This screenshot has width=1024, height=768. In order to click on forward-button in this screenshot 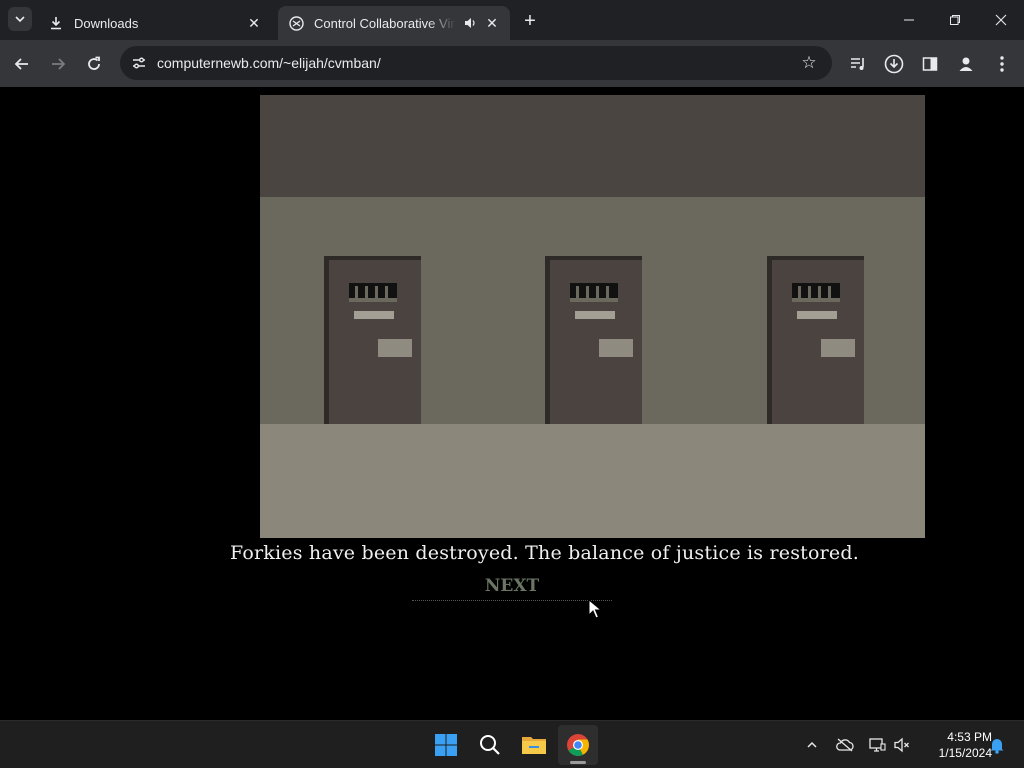, I will do `click(58, 64)`.